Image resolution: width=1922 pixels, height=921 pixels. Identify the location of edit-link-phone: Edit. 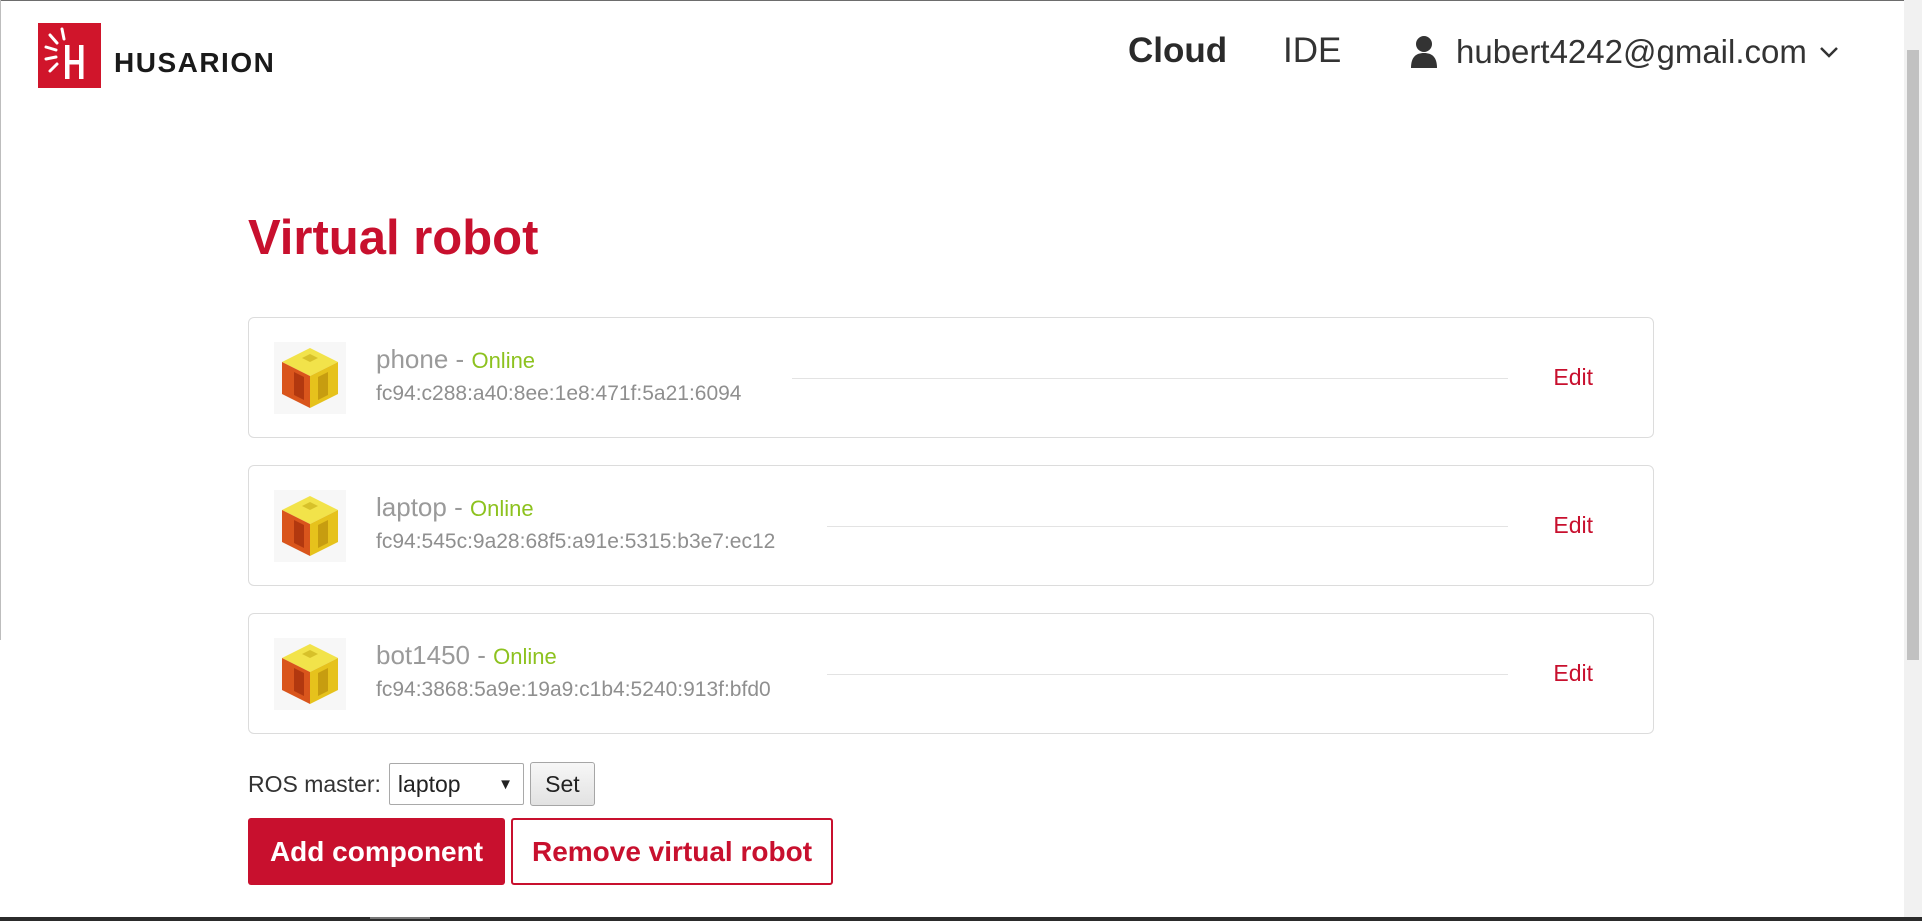
(1573, 377).